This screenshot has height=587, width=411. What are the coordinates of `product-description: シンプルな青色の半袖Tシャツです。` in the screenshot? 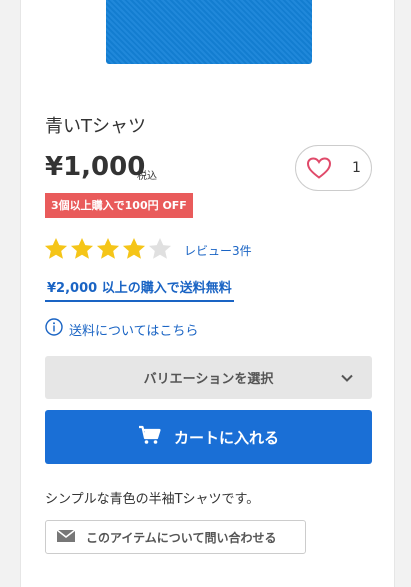 It's located at (152, 499).